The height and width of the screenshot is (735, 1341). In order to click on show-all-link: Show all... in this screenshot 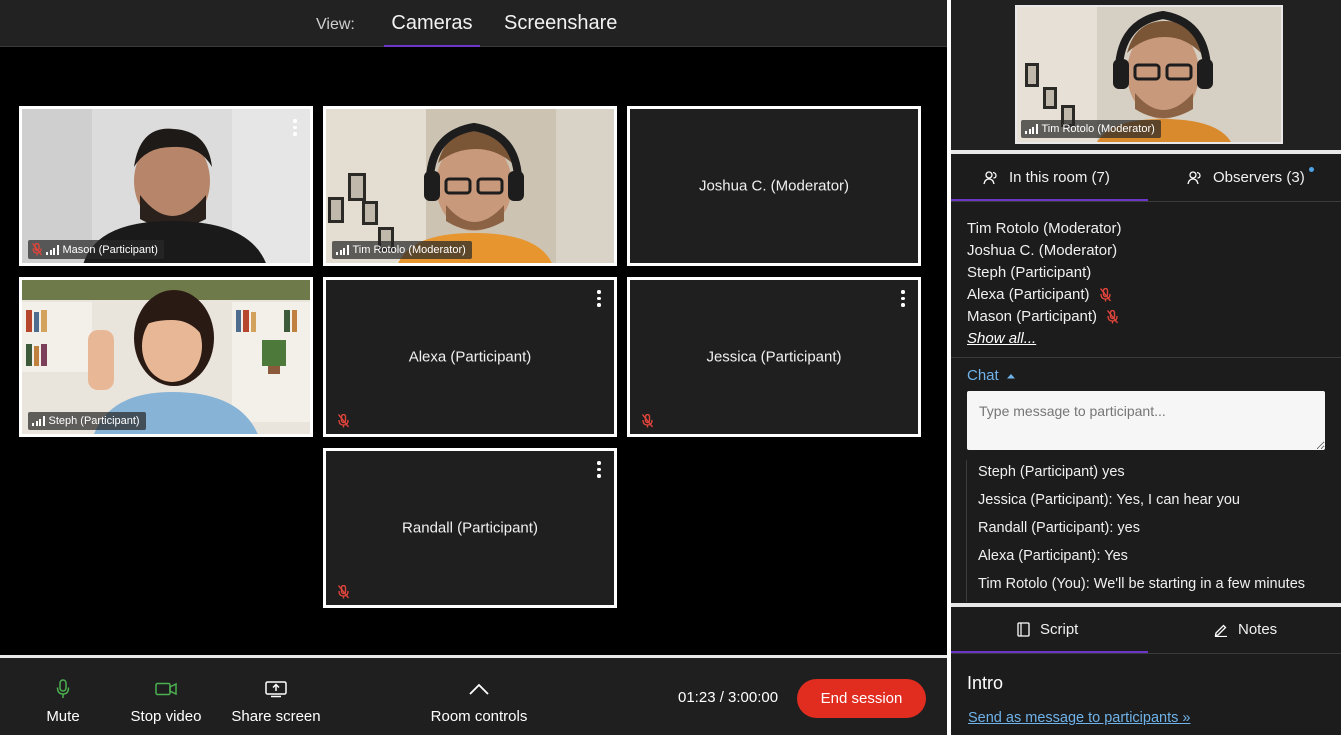, I will do `click(1001, 339)`.